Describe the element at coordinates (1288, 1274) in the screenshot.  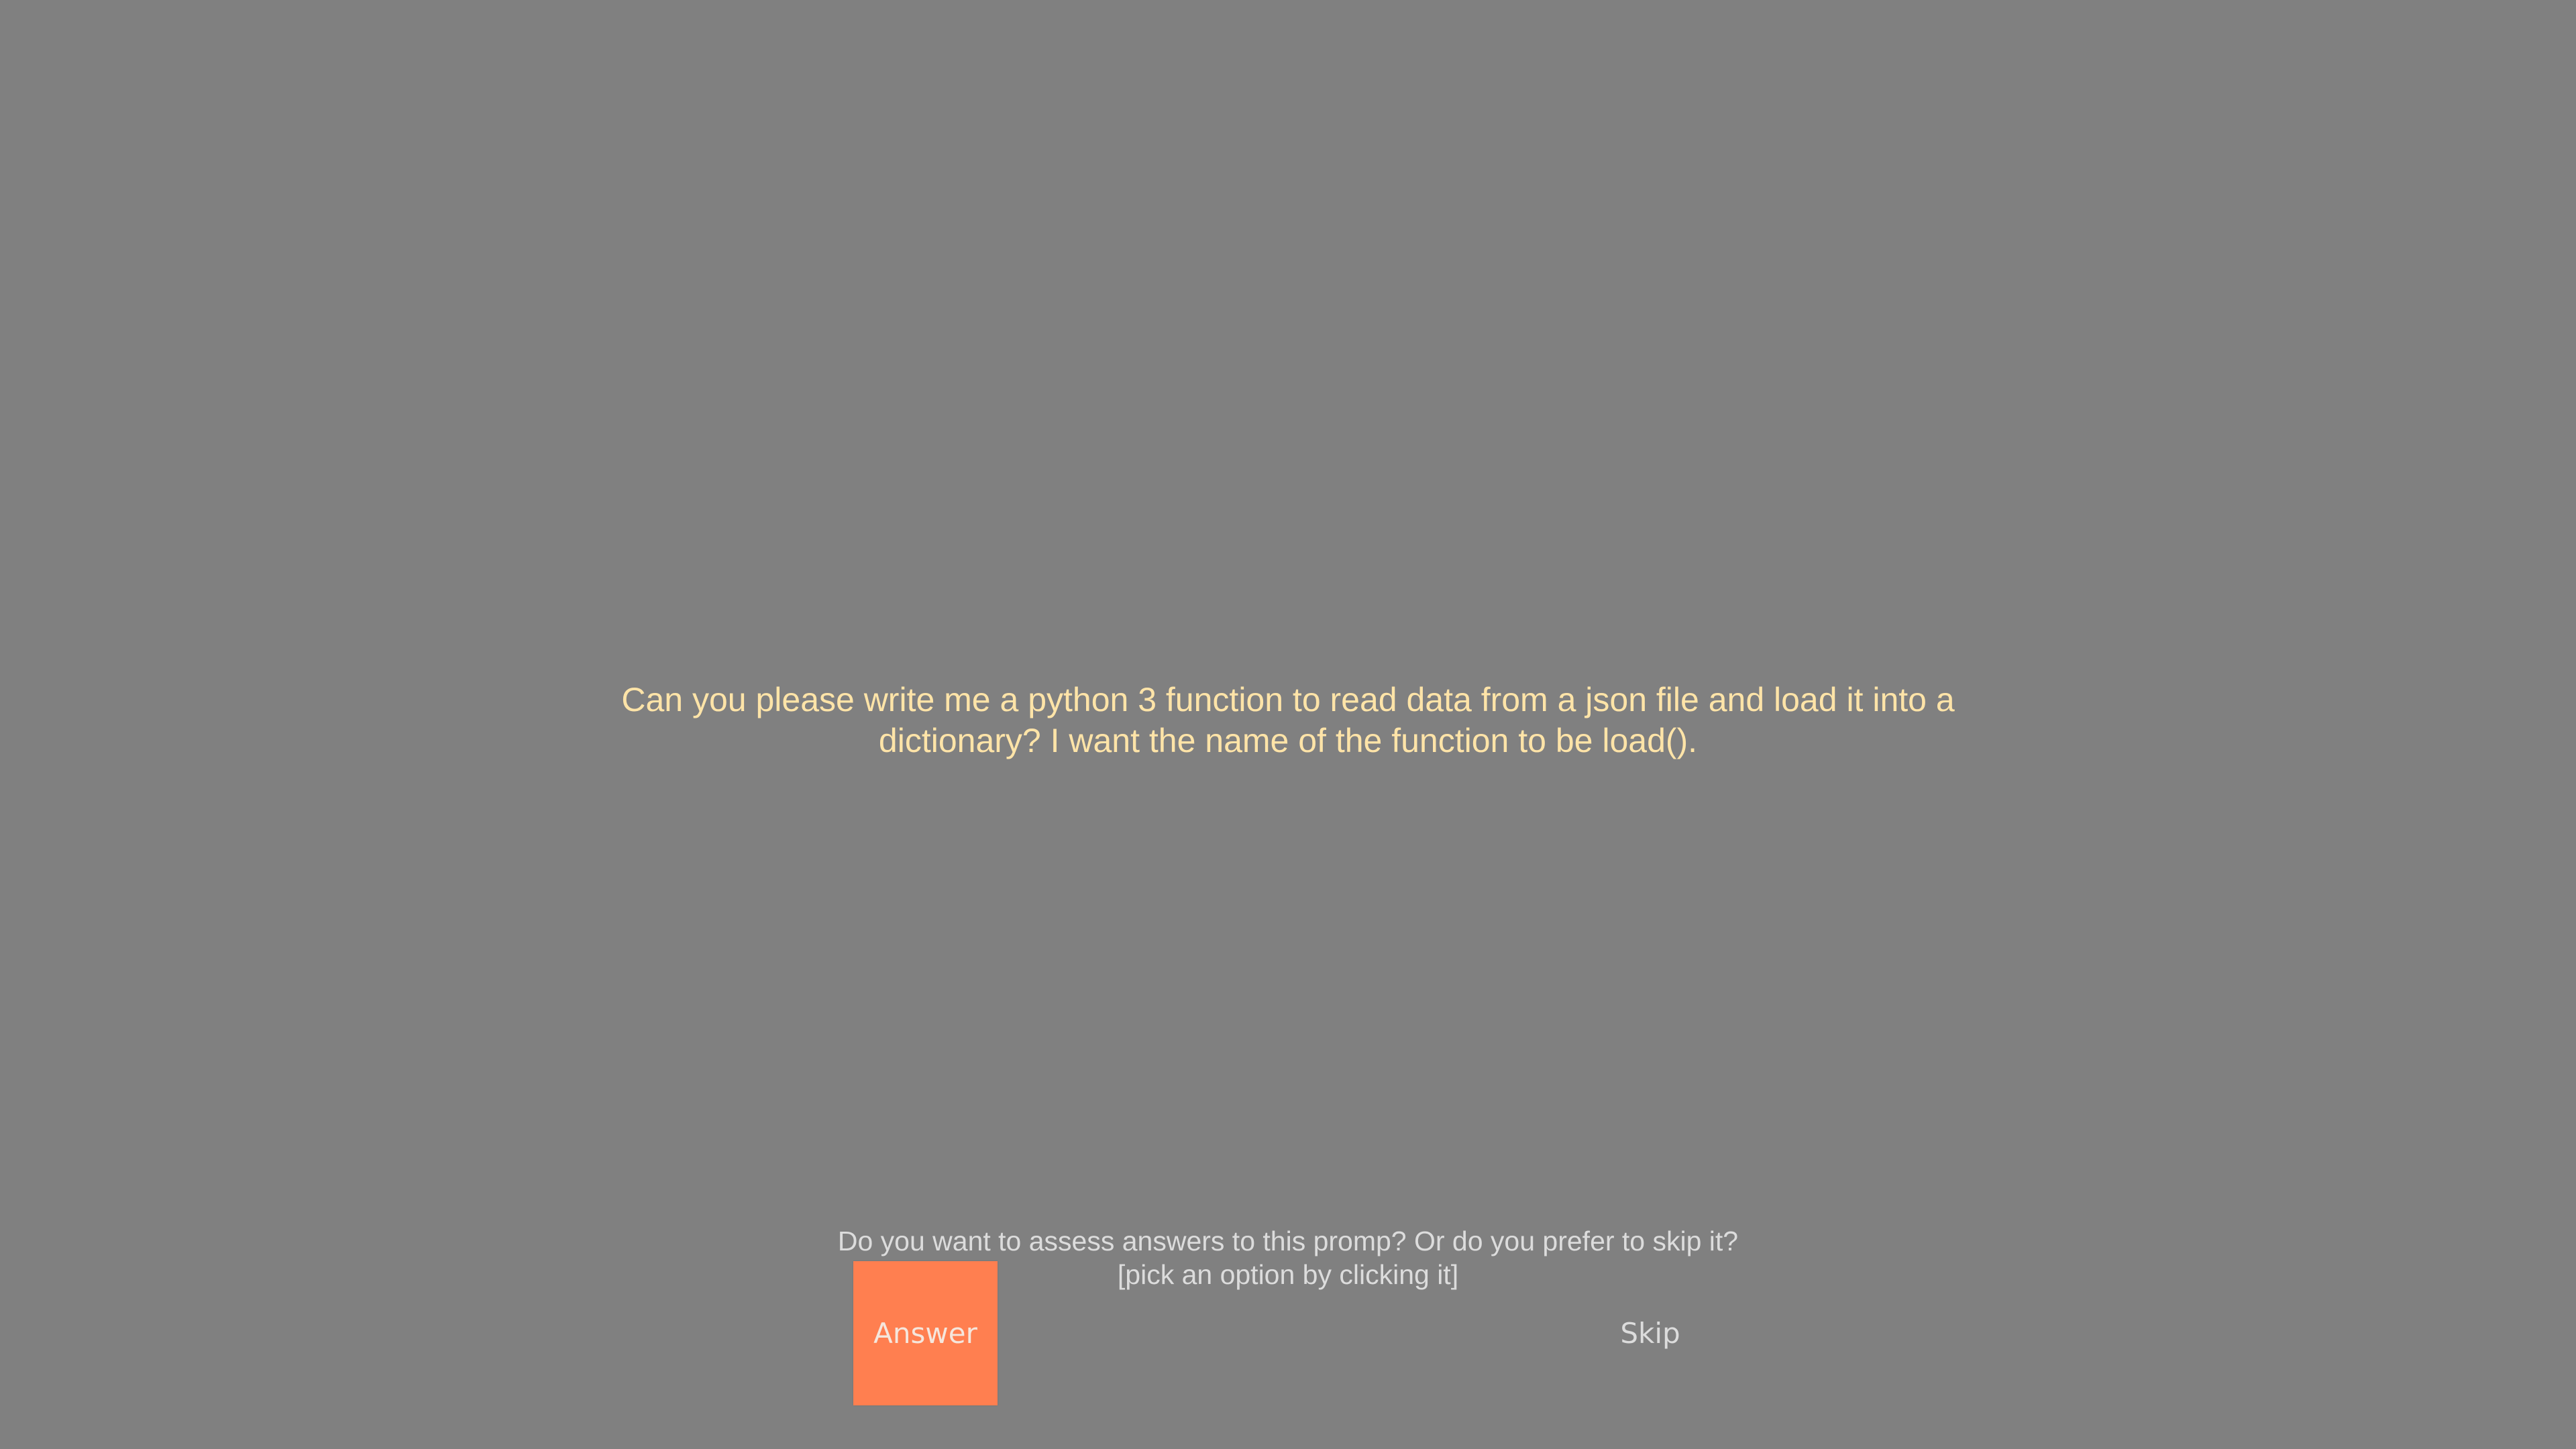
I see `choice-instruction: [pick an option by clicking it]` at that location.